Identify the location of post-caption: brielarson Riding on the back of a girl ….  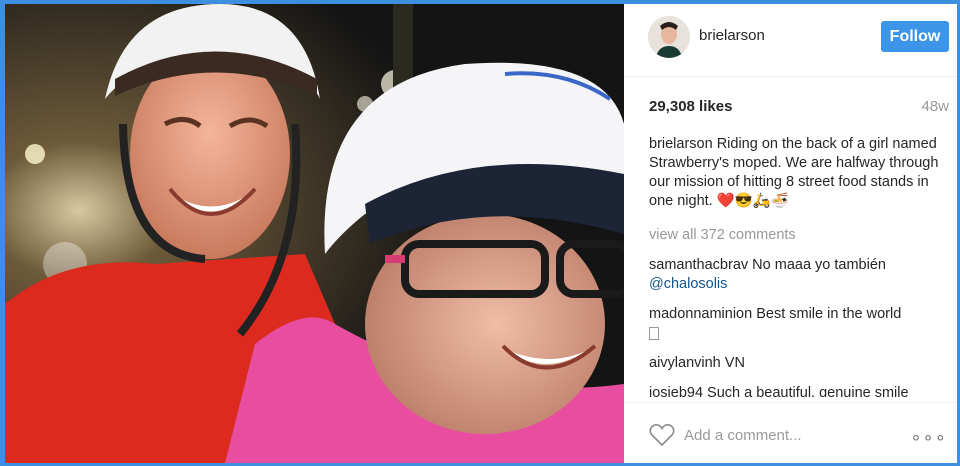
(794, 173).